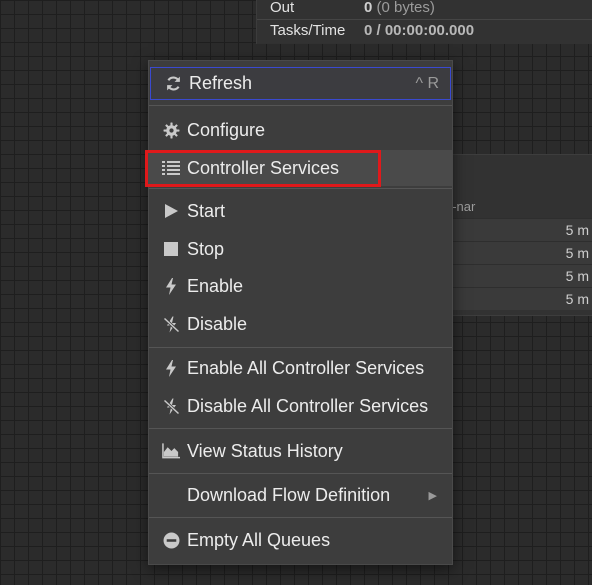 This screenshot has width=592, height=585. I want to click on stats-row-out: Out 0 (0 bytes), so click(352, 8).